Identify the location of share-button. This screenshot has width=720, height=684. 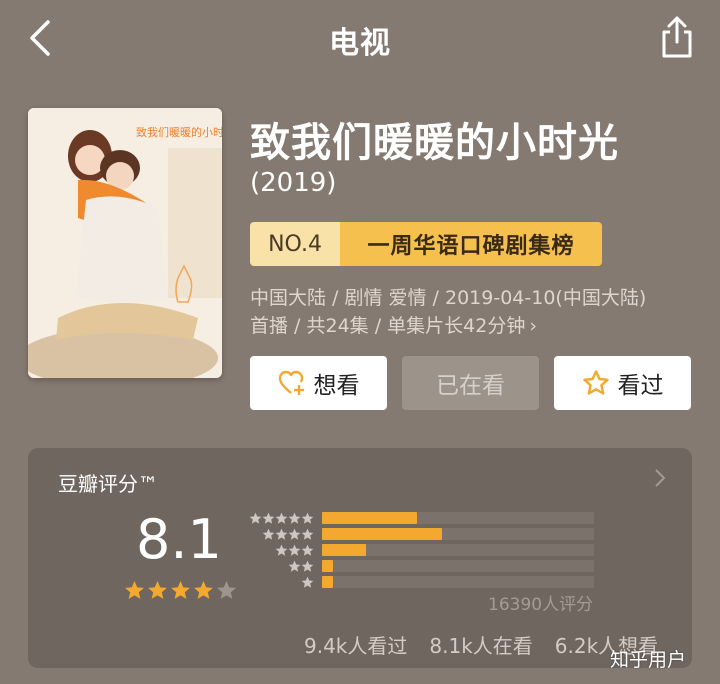
(677, 37).